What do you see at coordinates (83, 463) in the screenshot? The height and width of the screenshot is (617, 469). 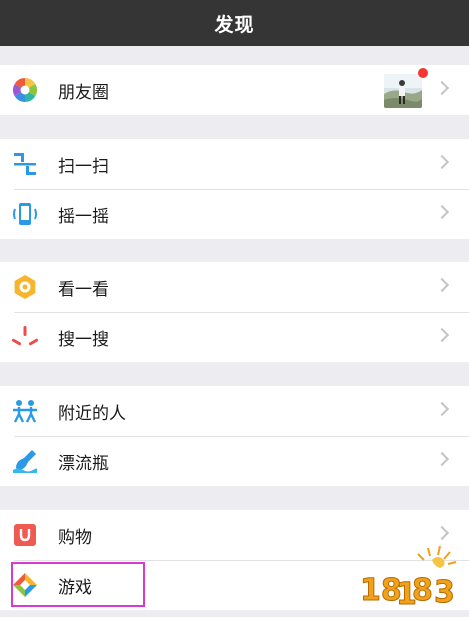 I see `menu-item-label: 漂流瓶` at bounding box center [83, 463].